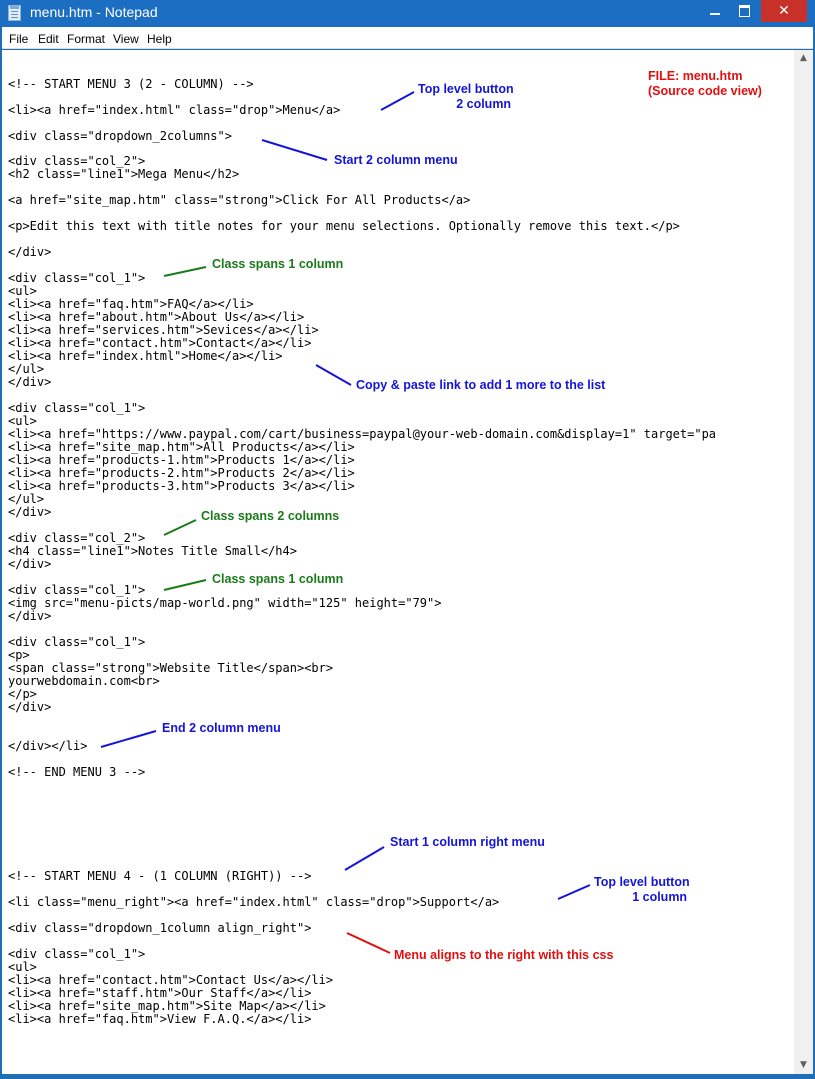  I want to click on title-bar: menu.htm - Notepad ✕, so click(407, 13).